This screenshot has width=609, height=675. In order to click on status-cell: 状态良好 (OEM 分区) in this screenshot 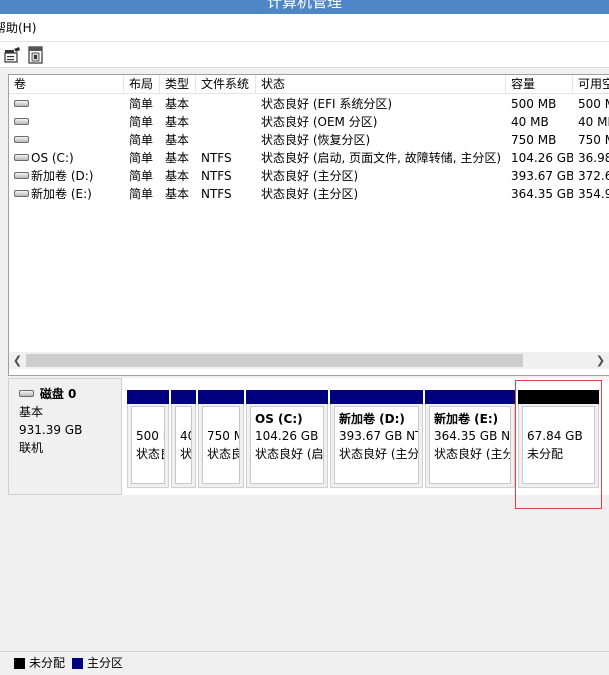, I will do `click(319, 122)`.